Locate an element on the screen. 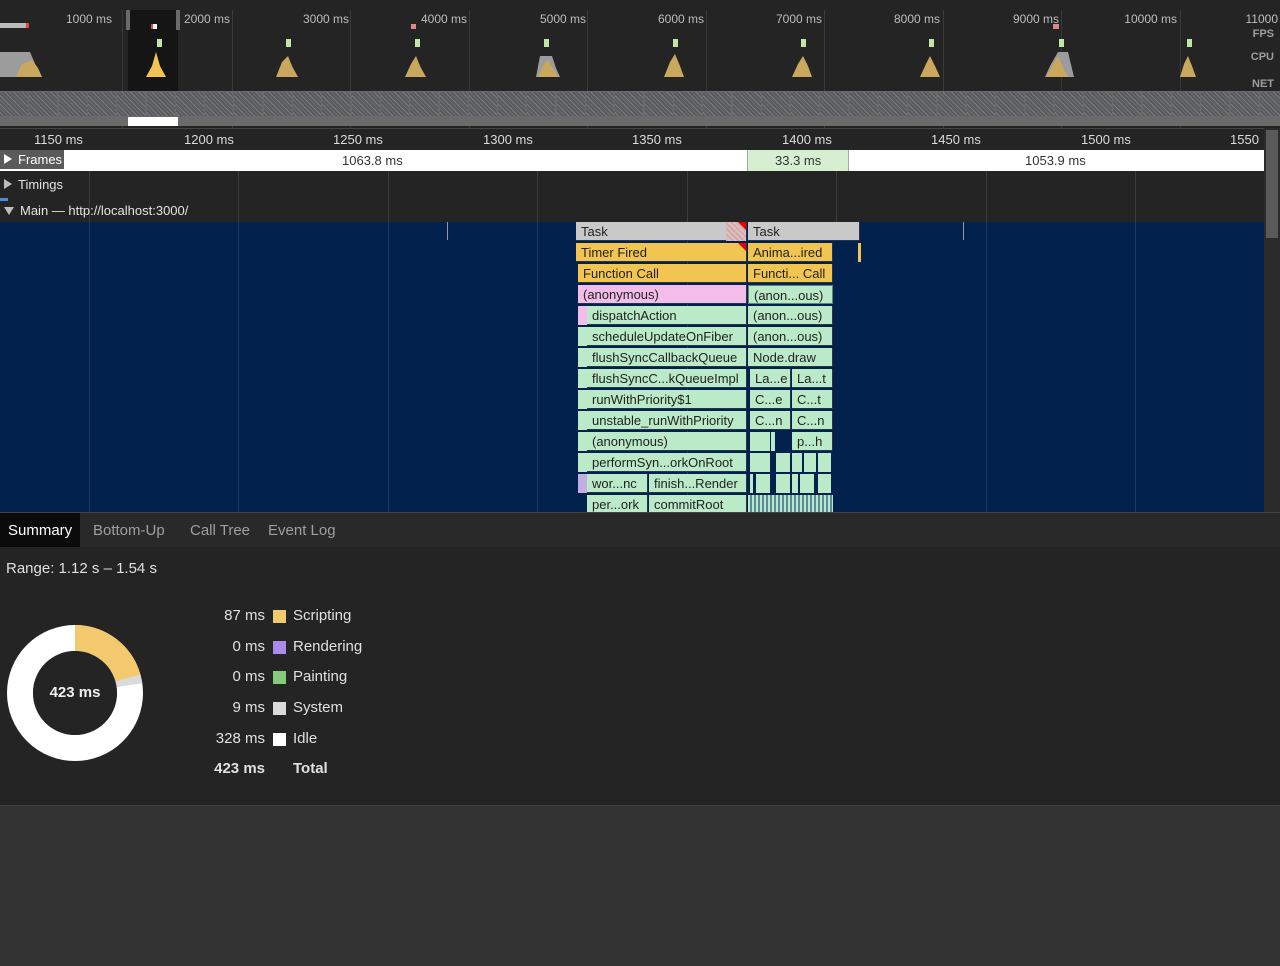 This screenshot has width=1280, height=966. tab-bottom-up: Bottom-Up is located at coordinates (129, 530).